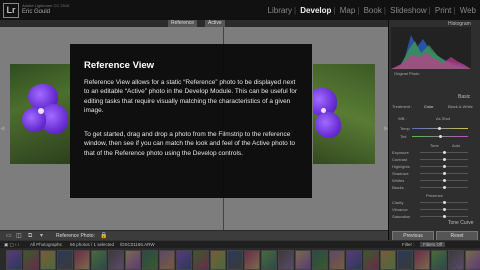 The width and height of the screenshot is (480, 270). What do you see at coordinates (444, 152) in the screenshot?
I see `tone-slider-thumb-exposure` at bounding box center [444, 152].